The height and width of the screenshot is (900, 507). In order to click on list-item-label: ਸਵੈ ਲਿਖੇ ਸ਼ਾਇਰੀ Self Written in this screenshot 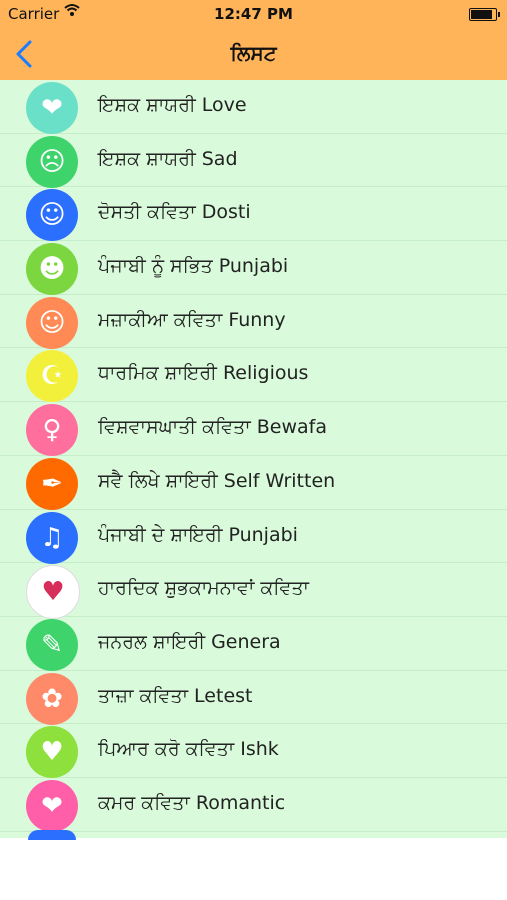, I will do `click(217, 480)`.